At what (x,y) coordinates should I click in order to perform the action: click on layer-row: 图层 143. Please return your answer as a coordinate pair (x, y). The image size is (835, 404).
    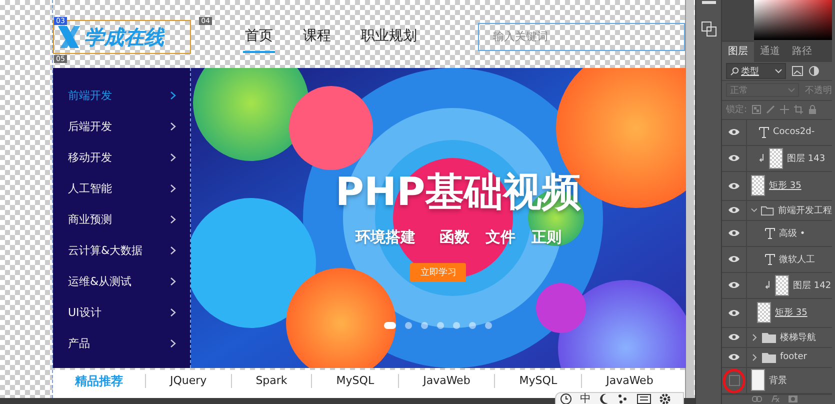
    Looking at the image, I should click on (777, 159).